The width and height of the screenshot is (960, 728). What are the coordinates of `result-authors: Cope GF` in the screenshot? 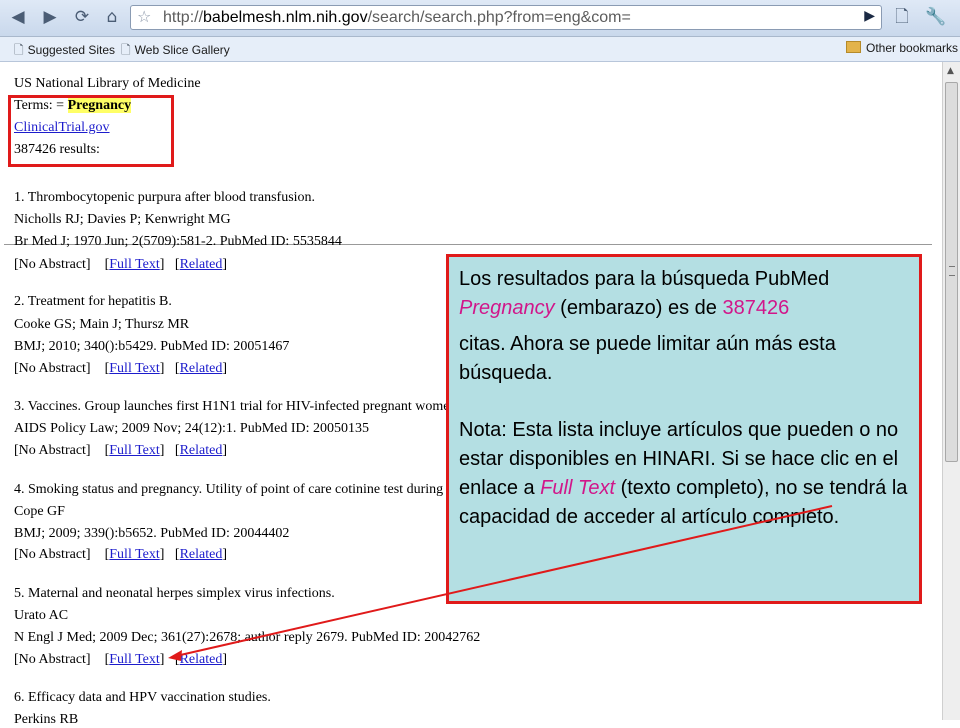 It's located at (39, 511).